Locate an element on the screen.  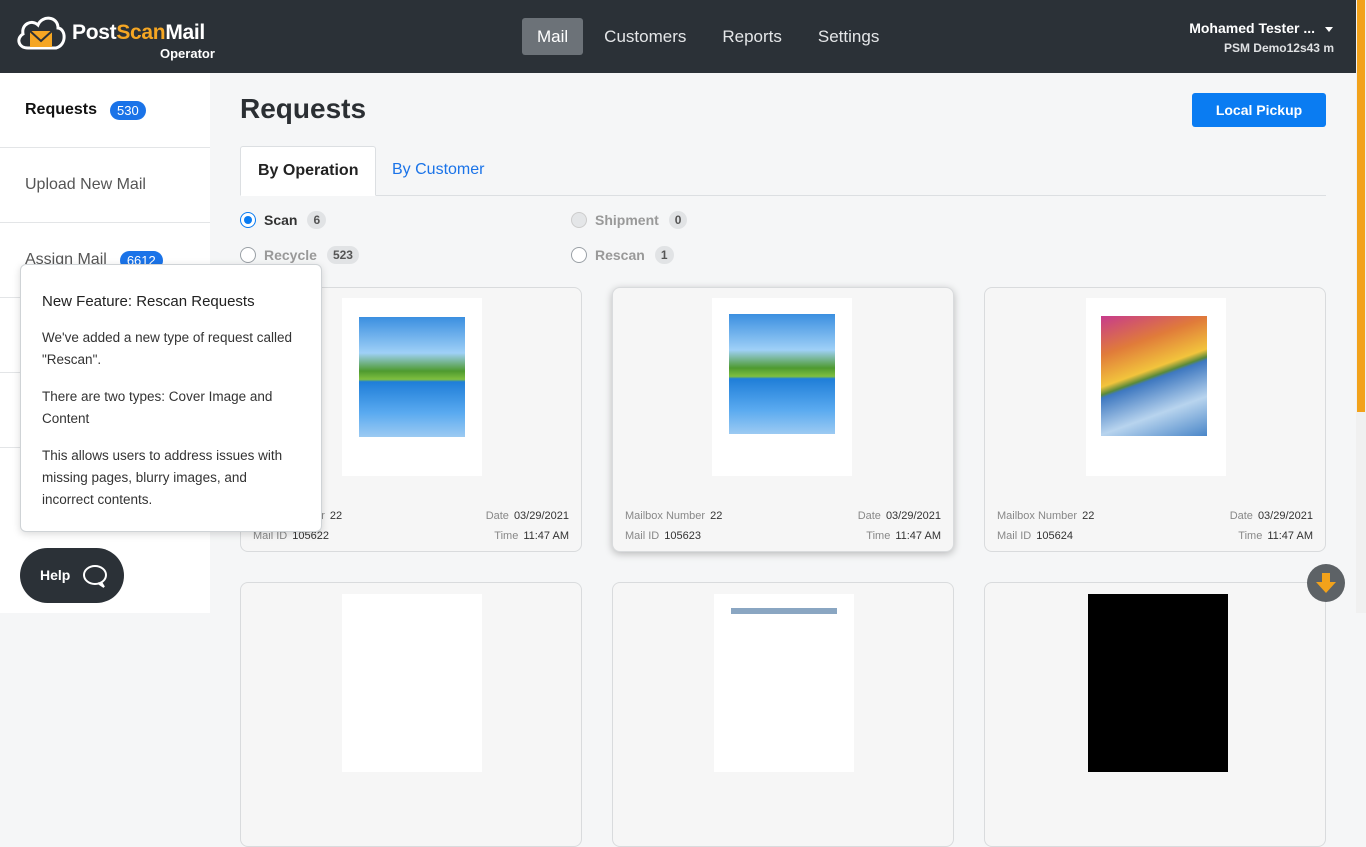
page-title: Requests is located at coordinates (303, 108).